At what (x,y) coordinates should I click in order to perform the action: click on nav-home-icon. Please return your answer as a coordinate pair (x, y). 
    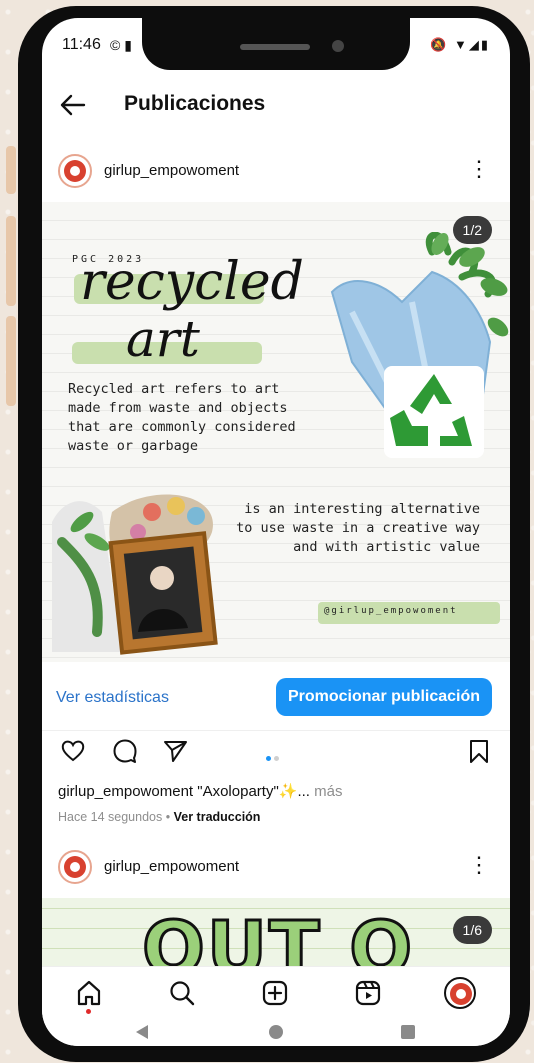
    Looking at the image, I should click on (276, 1032).